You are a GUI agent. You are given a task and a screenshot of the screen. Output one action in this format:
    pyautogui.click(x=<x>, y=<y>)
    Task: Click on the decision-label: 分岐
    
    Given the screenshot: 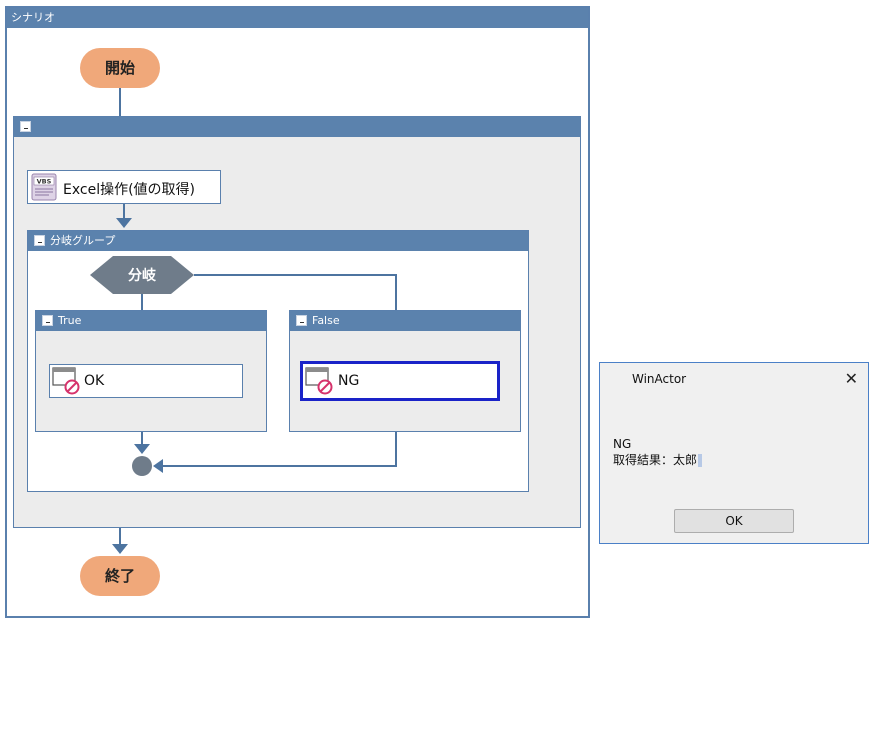 What is the action you would take?
    pyautogui.click(x=142, y=276)
    